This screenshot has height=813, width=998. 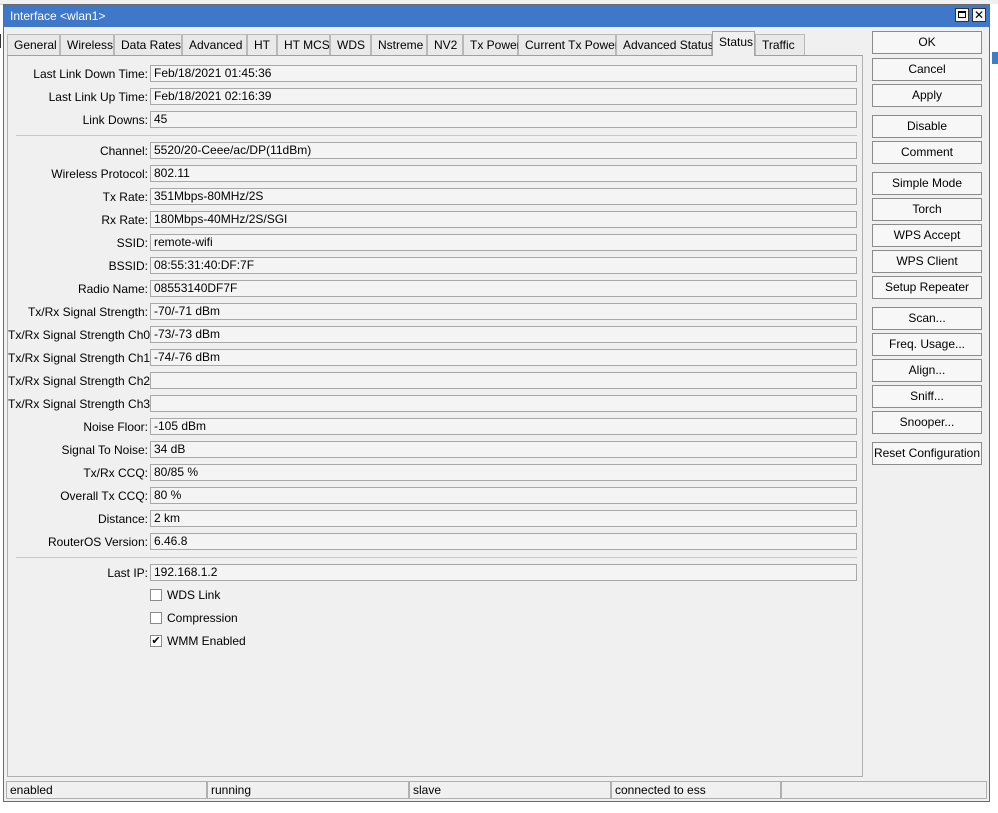 What do you see at coordinates (503, 495) in the screenshot?
I see `overall-tx-ccq-field: 80 %` at bounding box center [503, 495].